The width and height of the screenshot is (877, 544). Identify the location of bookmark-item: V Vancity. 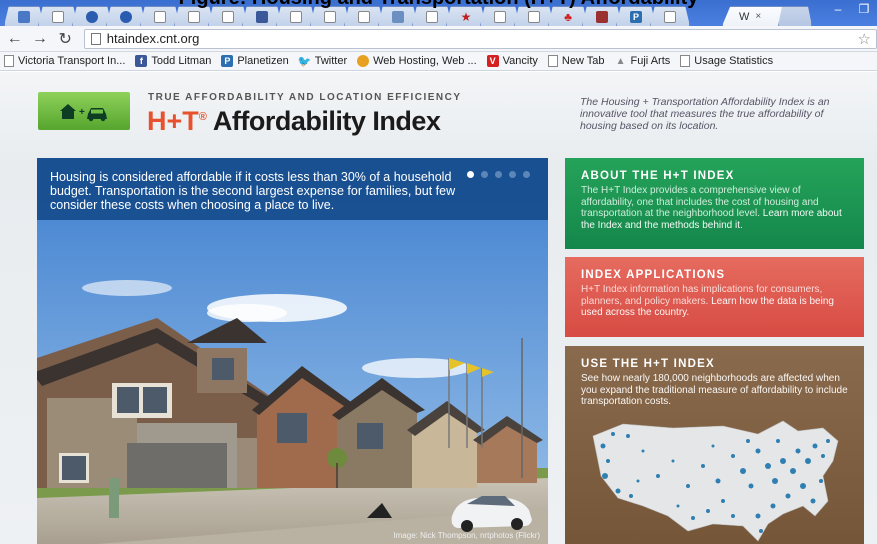
(512, 61).